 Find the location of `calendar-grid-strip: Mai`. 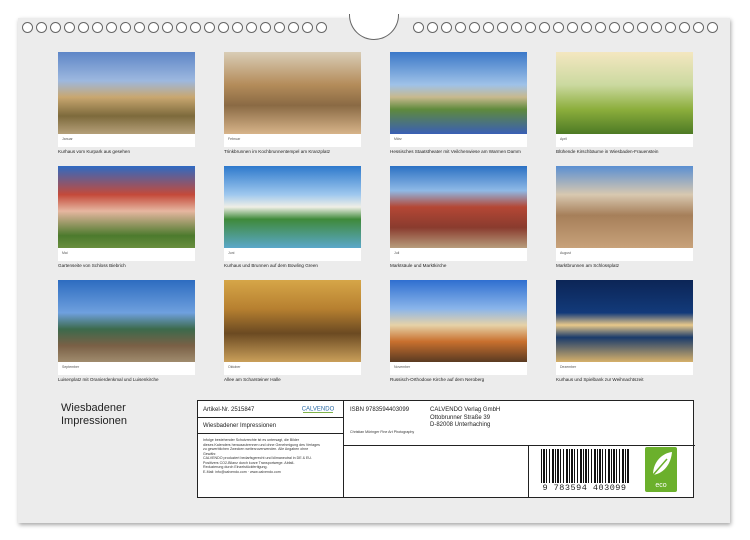

calendar-grid-strip: Mai is located at coordinates (126, 254).